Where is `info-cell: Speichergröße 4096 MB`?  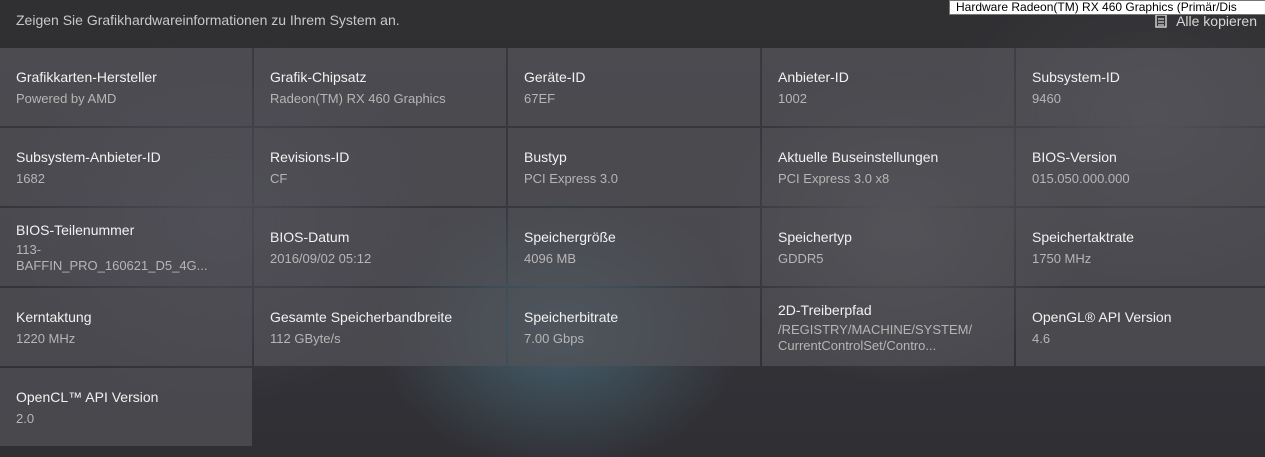 info-cell: Speichergröße 4096 MB is located at coordinates (634, 247).